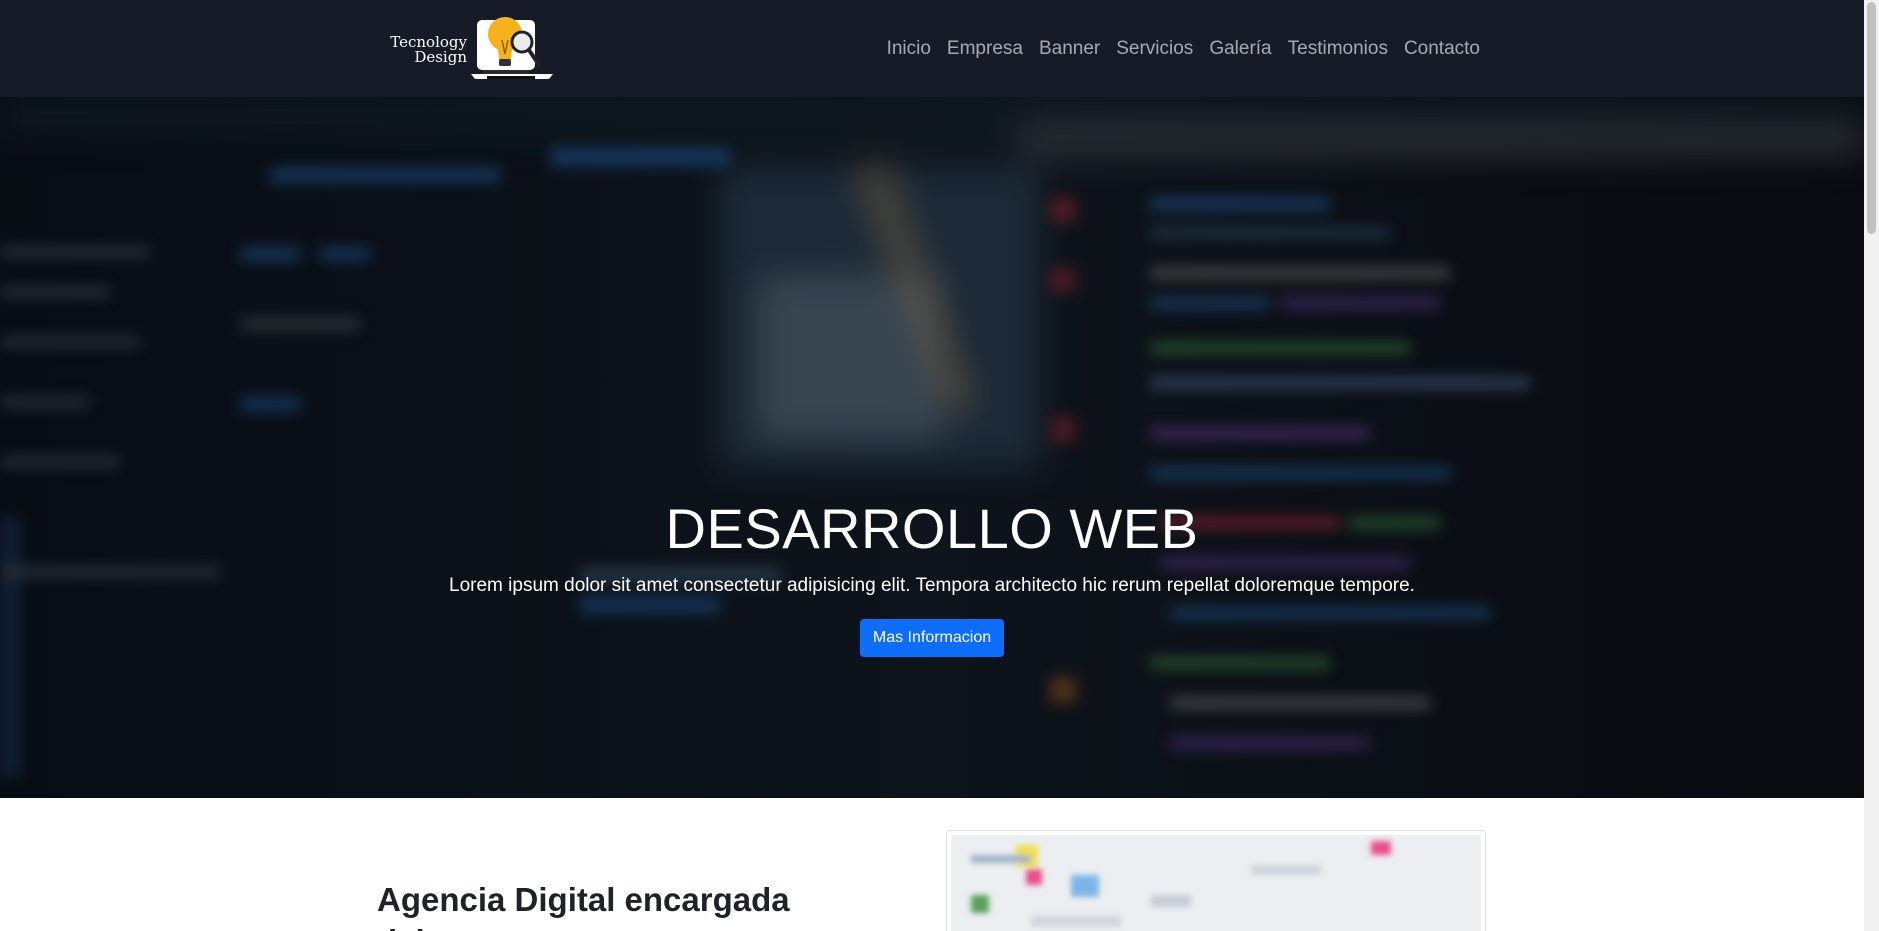 Image resolution: width=1879 pixels, height=931 pixels. What do you see at coordinates (1154, 49) in the screenshot?
I see `nav-link-servicios: Servicios` at bounding box center [1154, 49].